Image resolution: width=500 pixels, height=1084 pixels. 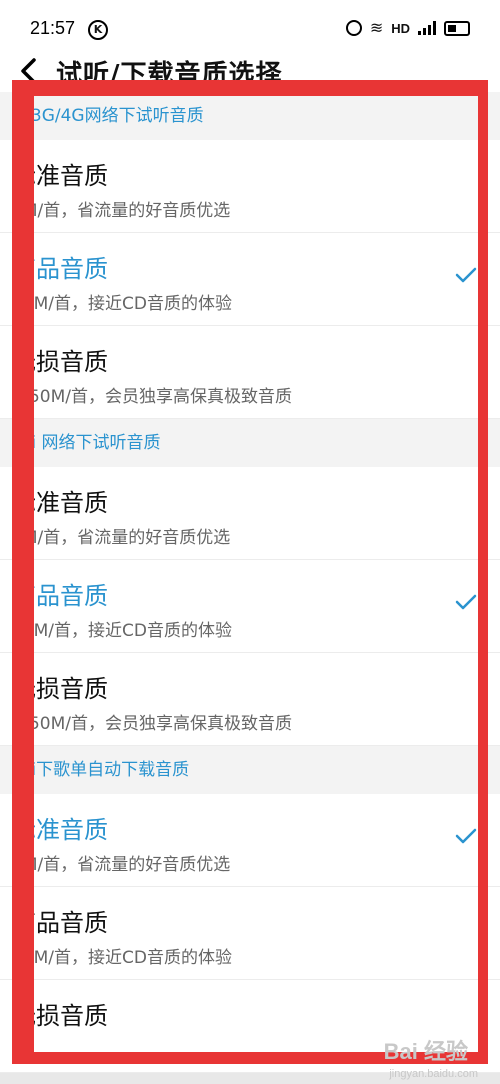 I want to click on title-bar: 试听/下载音质选择, so click(x=250, y=72).